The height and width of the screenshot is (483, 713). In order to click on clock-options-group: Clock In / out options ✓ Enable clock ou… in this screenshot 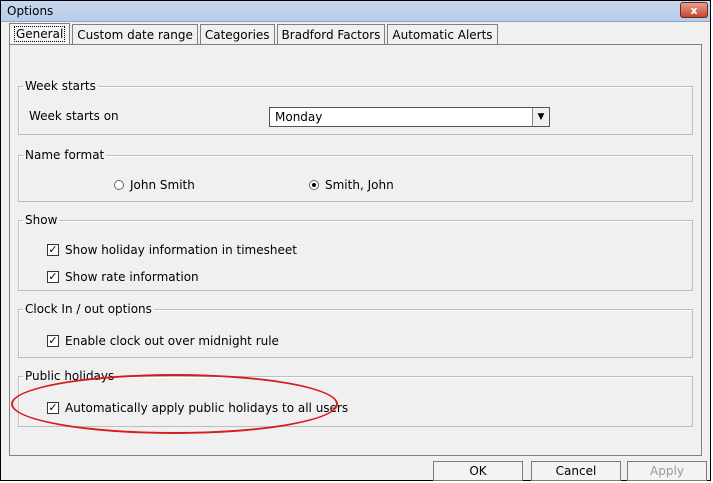, I will do `click(355, 330)`.